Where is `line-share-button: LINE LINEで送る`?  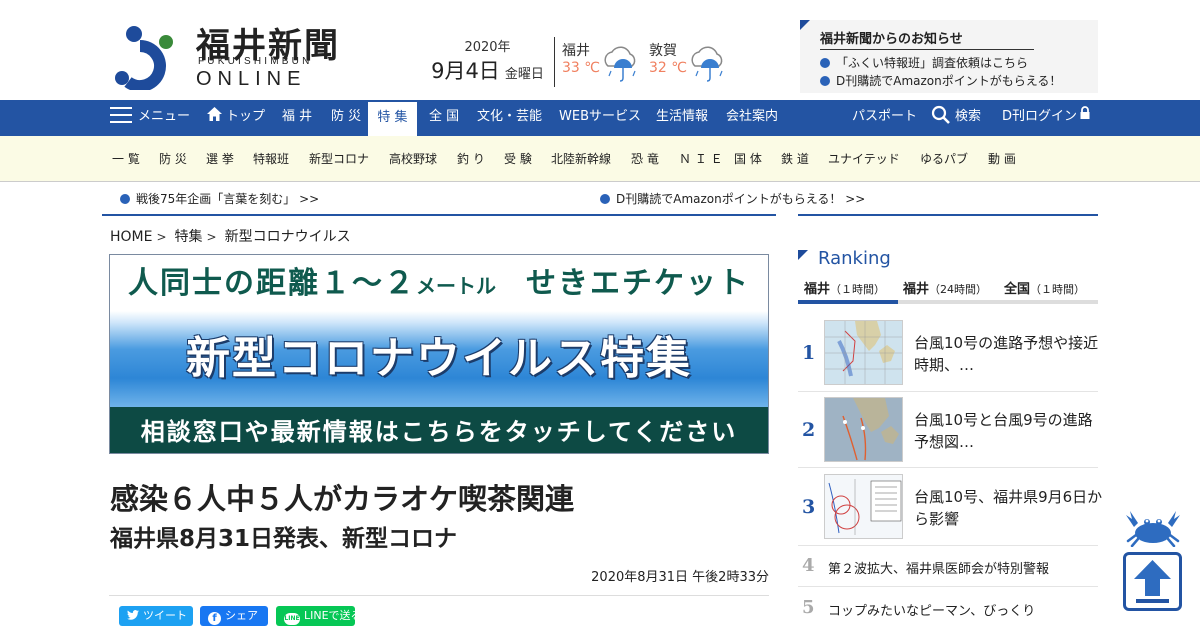
line-share-button: LINE LINEで送る is located at coordinates (319, 616).